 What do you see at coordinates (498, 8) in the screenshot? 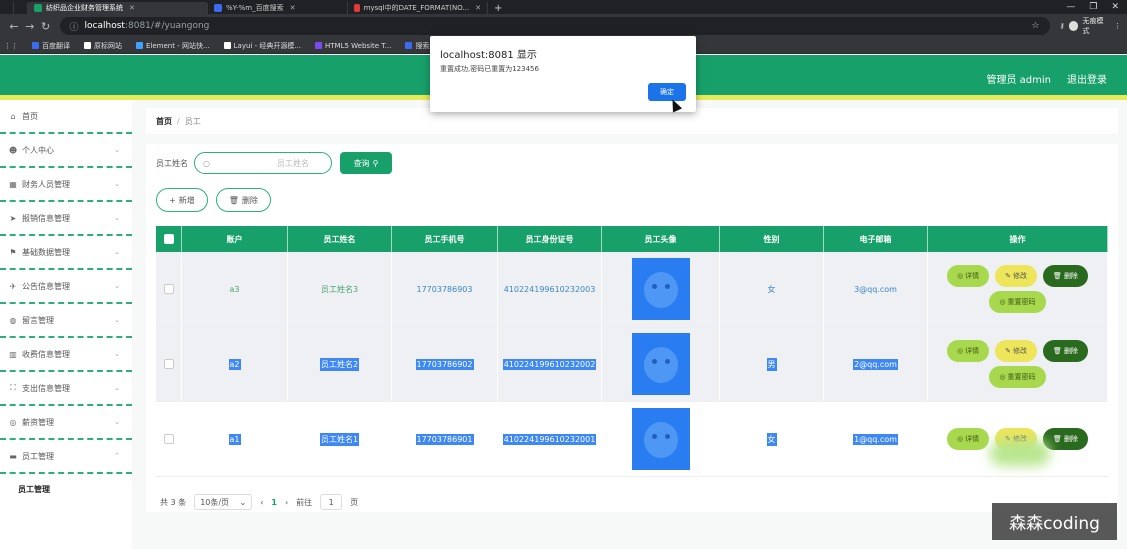
I see `new-tab-icon: +` at bounding box center [498, 8].